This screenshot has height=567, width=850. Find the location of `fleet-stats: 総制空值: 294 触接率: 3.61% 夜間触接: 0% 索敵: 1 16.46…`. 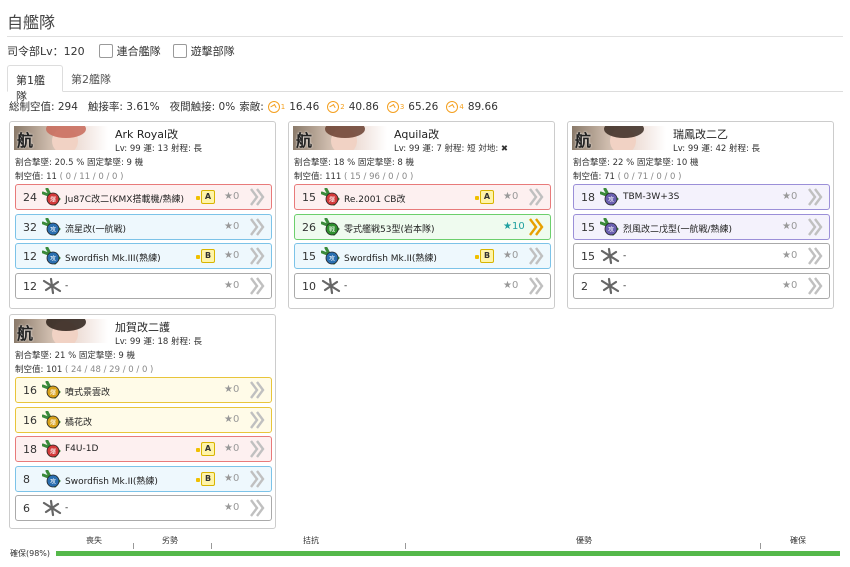

fleet-stats: 総制空值: 294 触接率: 3.61% 夜間触接: 0% 索敵: 1 16.46… is located at coordinates (253, 106).